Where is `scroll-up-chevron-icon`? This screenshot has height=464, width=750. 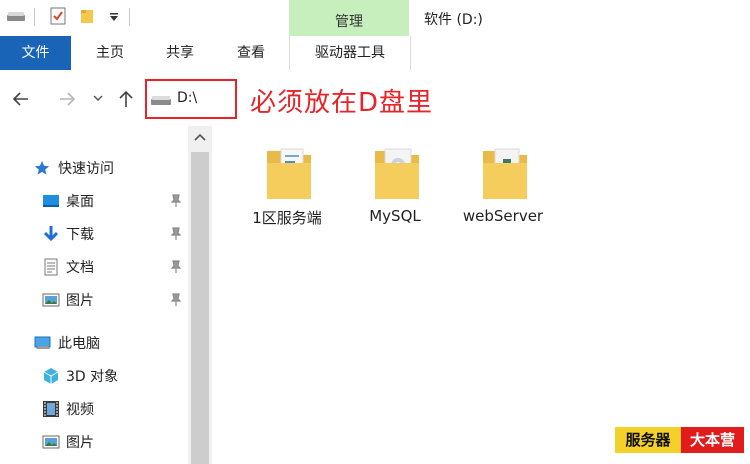 scroll-up-chevron-icon is located at coordinates (200, 138).